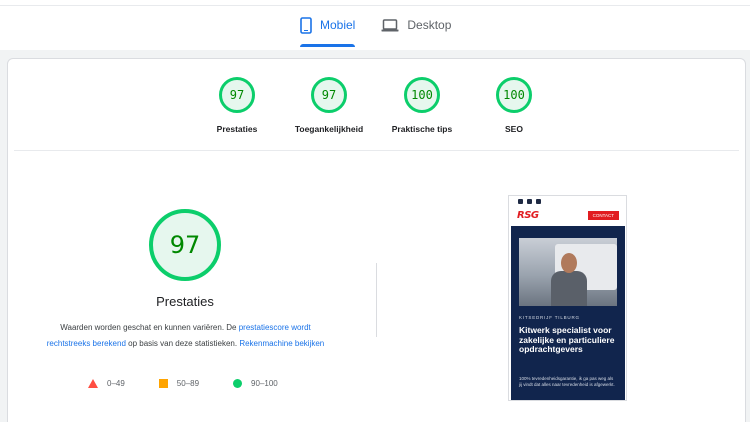  What do you see at coordinates (188, 383) in the screenshot?
I see `legend-range: 50–89` at bounding box center [188, 383].